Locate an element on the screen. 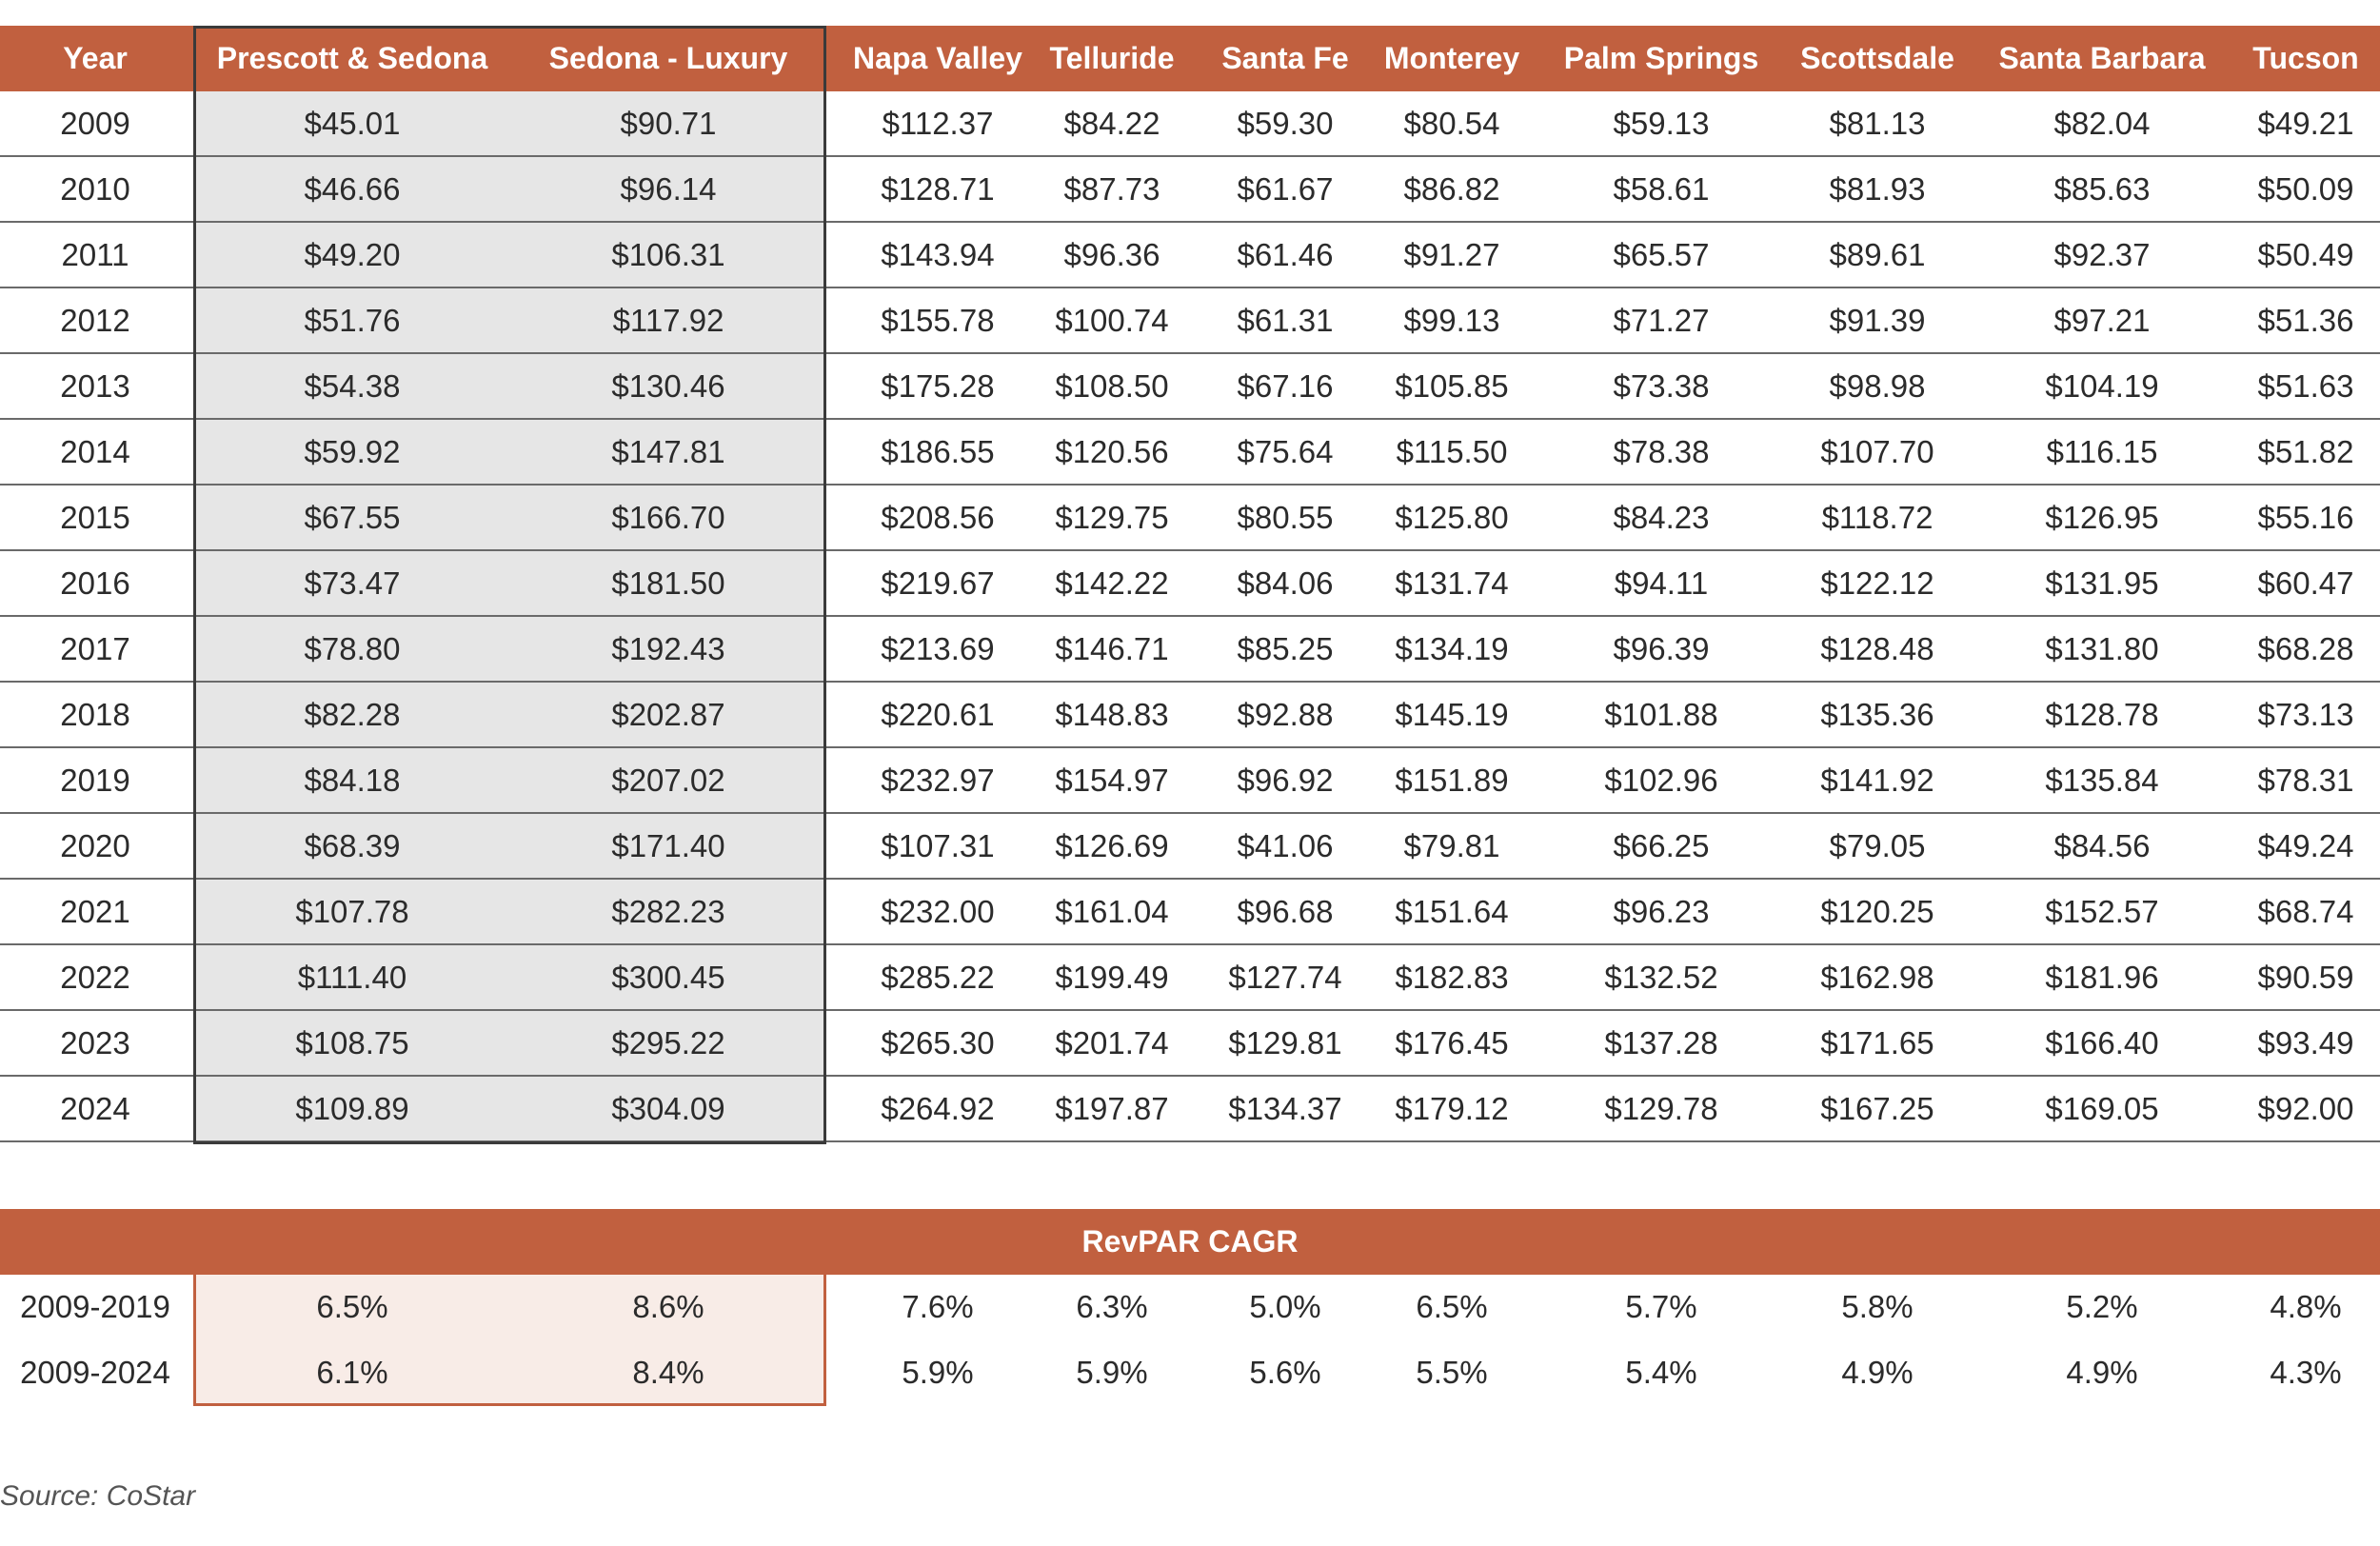  cagr-cell: 8.4% is located at coordinates (668, 1372).